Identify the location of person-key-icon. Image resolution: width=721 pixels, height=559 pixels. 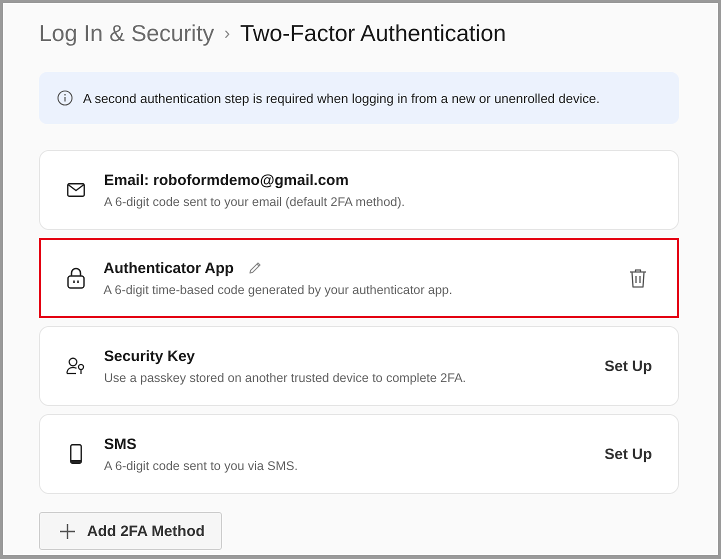
(76, 366).